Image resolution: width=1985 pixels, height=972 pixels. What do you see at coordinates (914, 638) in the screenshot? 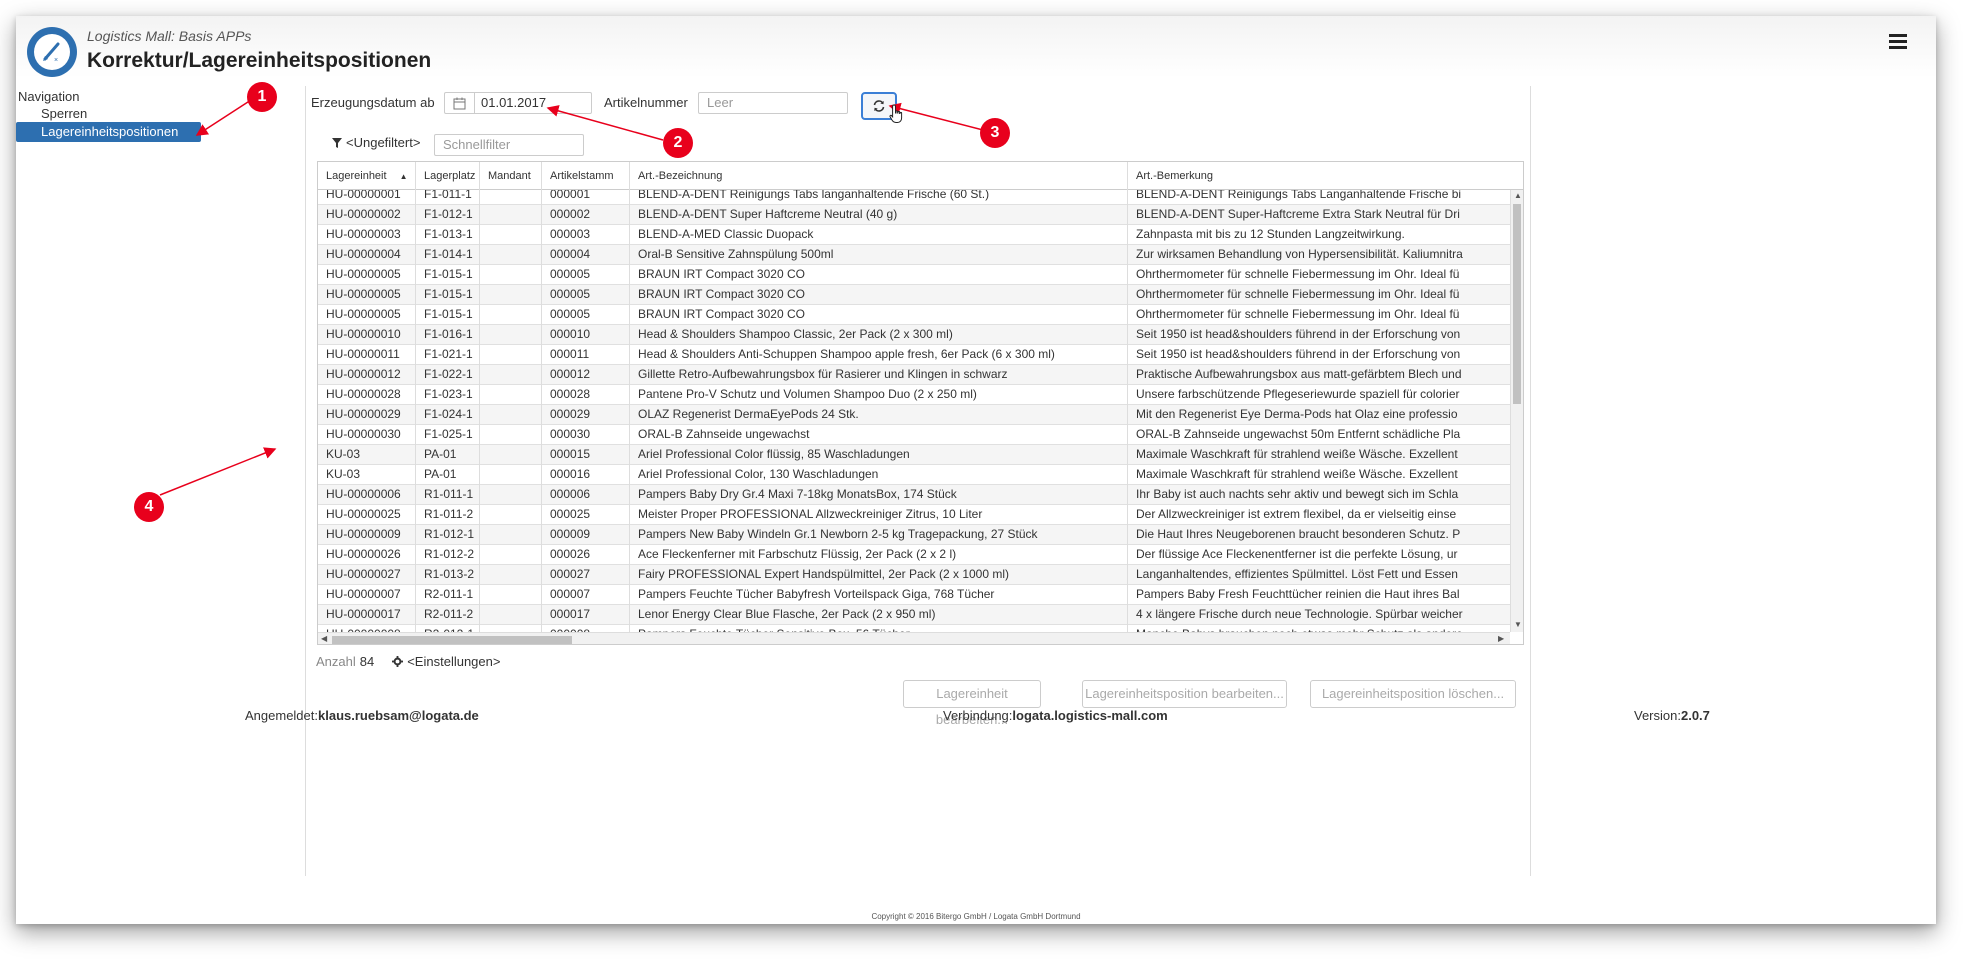
I see `horizontal-scrollbar: ◀ ▶` at bounding box center [914, 638].